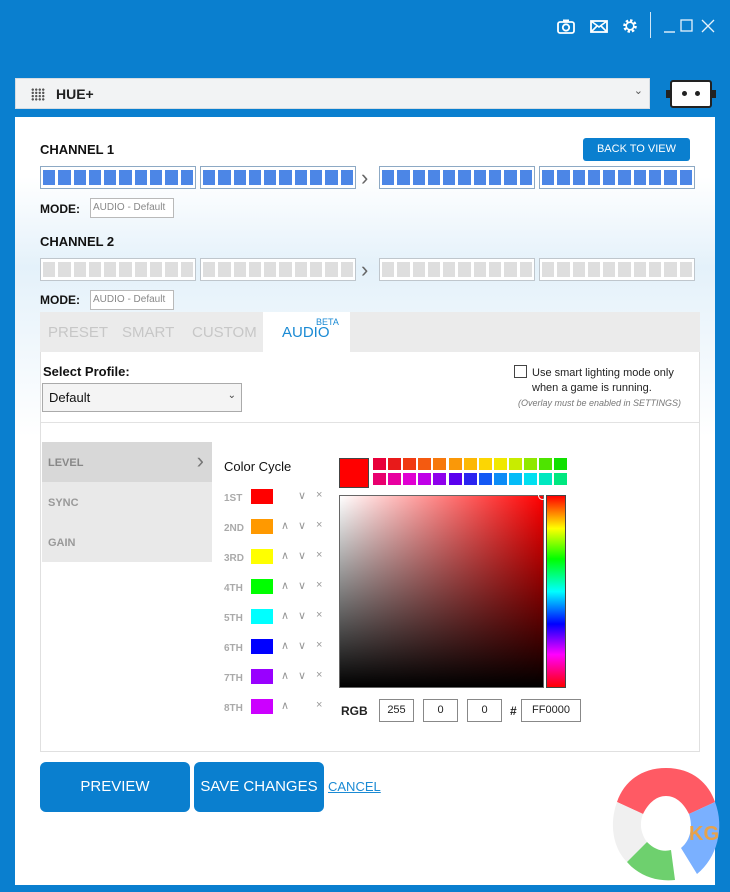 This screenshot has width=730, height=892. What do you see at coordinates (551, 710) in the screenshot?
I see `hex-input: FF0000` at bounding box center [551, 710].